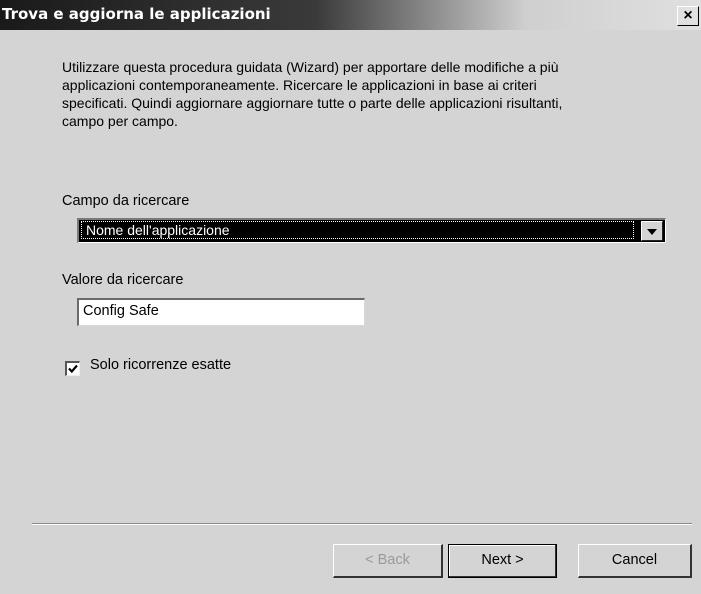  What do you see at coordinates (362, 524) in the screenshot?
I see `separator` at bounding box center [362, 524].